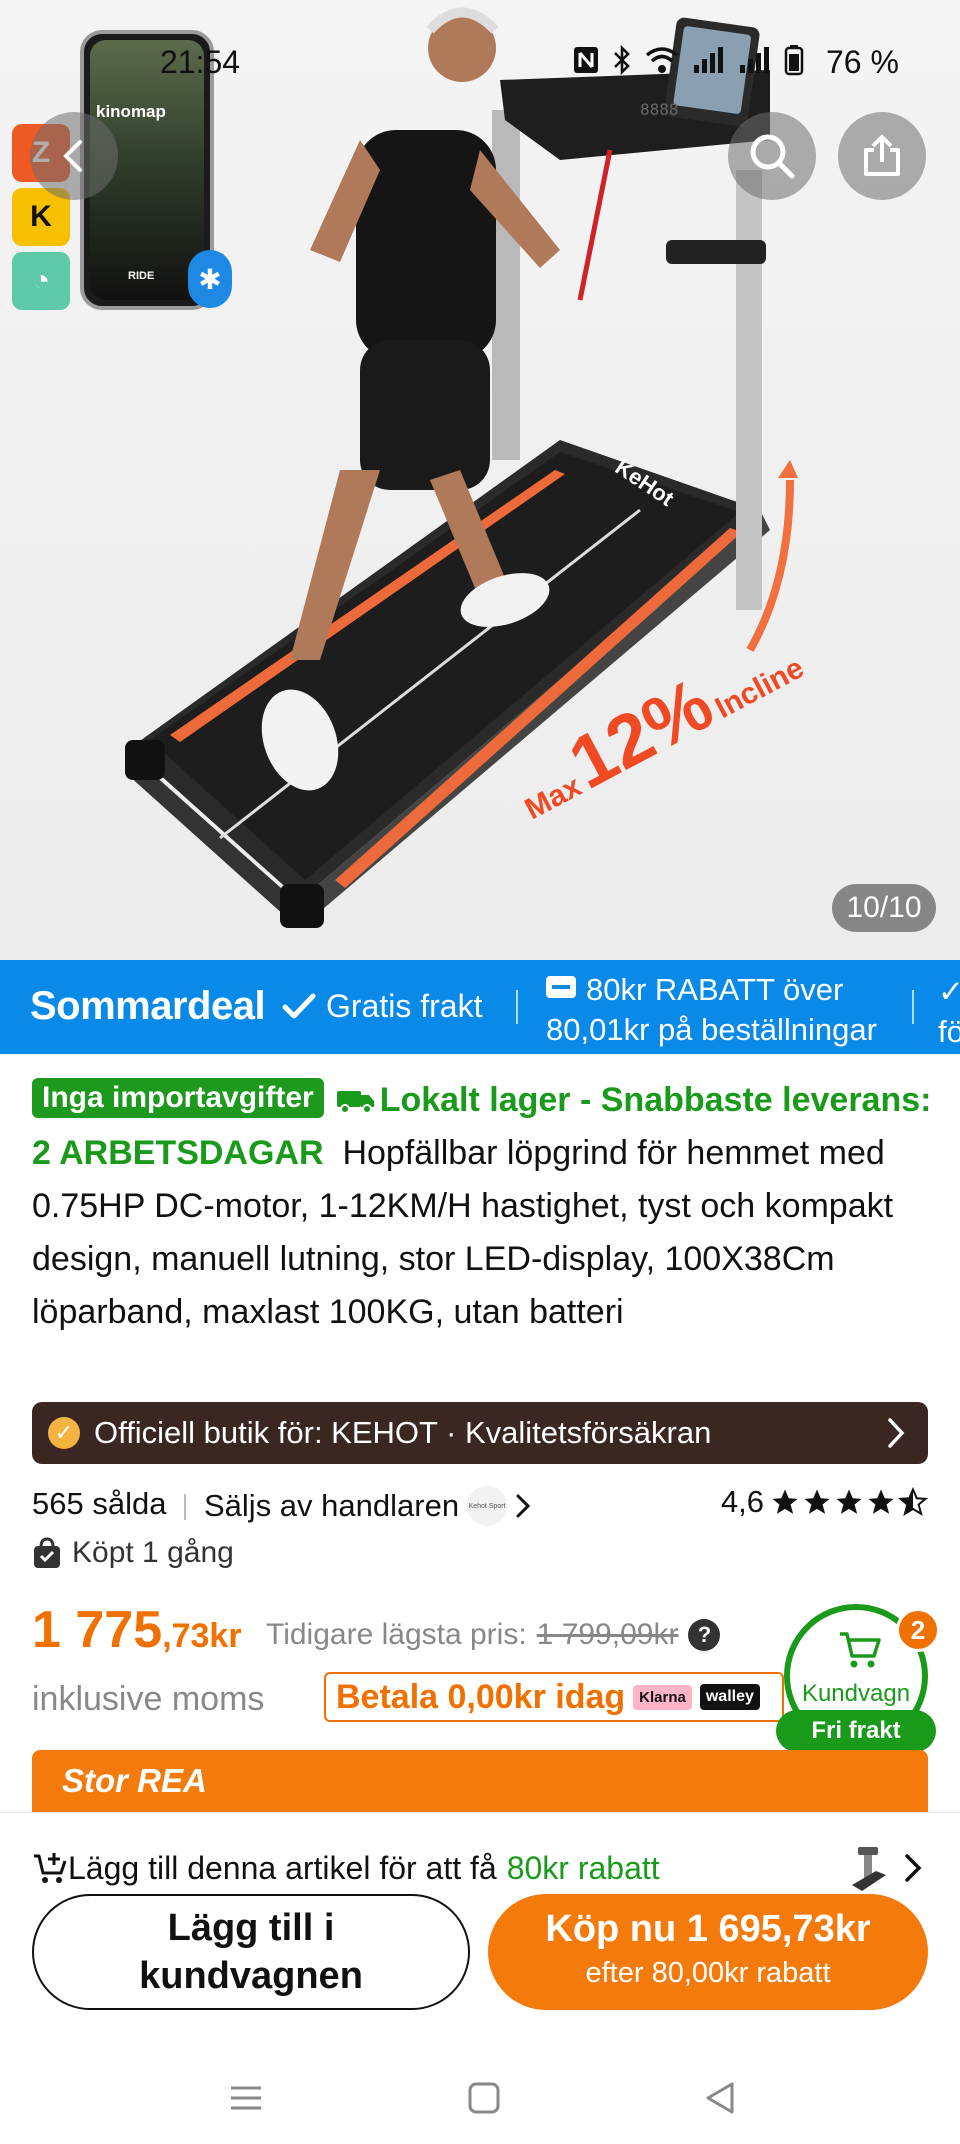  Describe the element at coordinates (949, 1012) in the screenshot. I see `promo-more: ✓ fö` at that location.